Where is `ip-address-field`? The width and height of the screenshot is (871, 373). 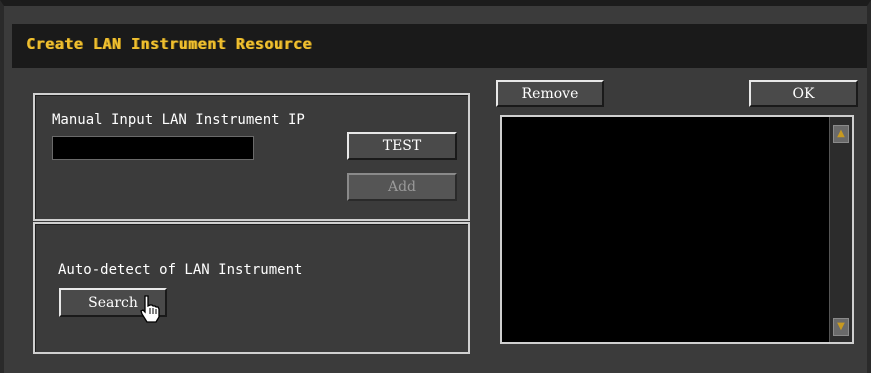 ip-address-field is located at coordinates (153, 148).